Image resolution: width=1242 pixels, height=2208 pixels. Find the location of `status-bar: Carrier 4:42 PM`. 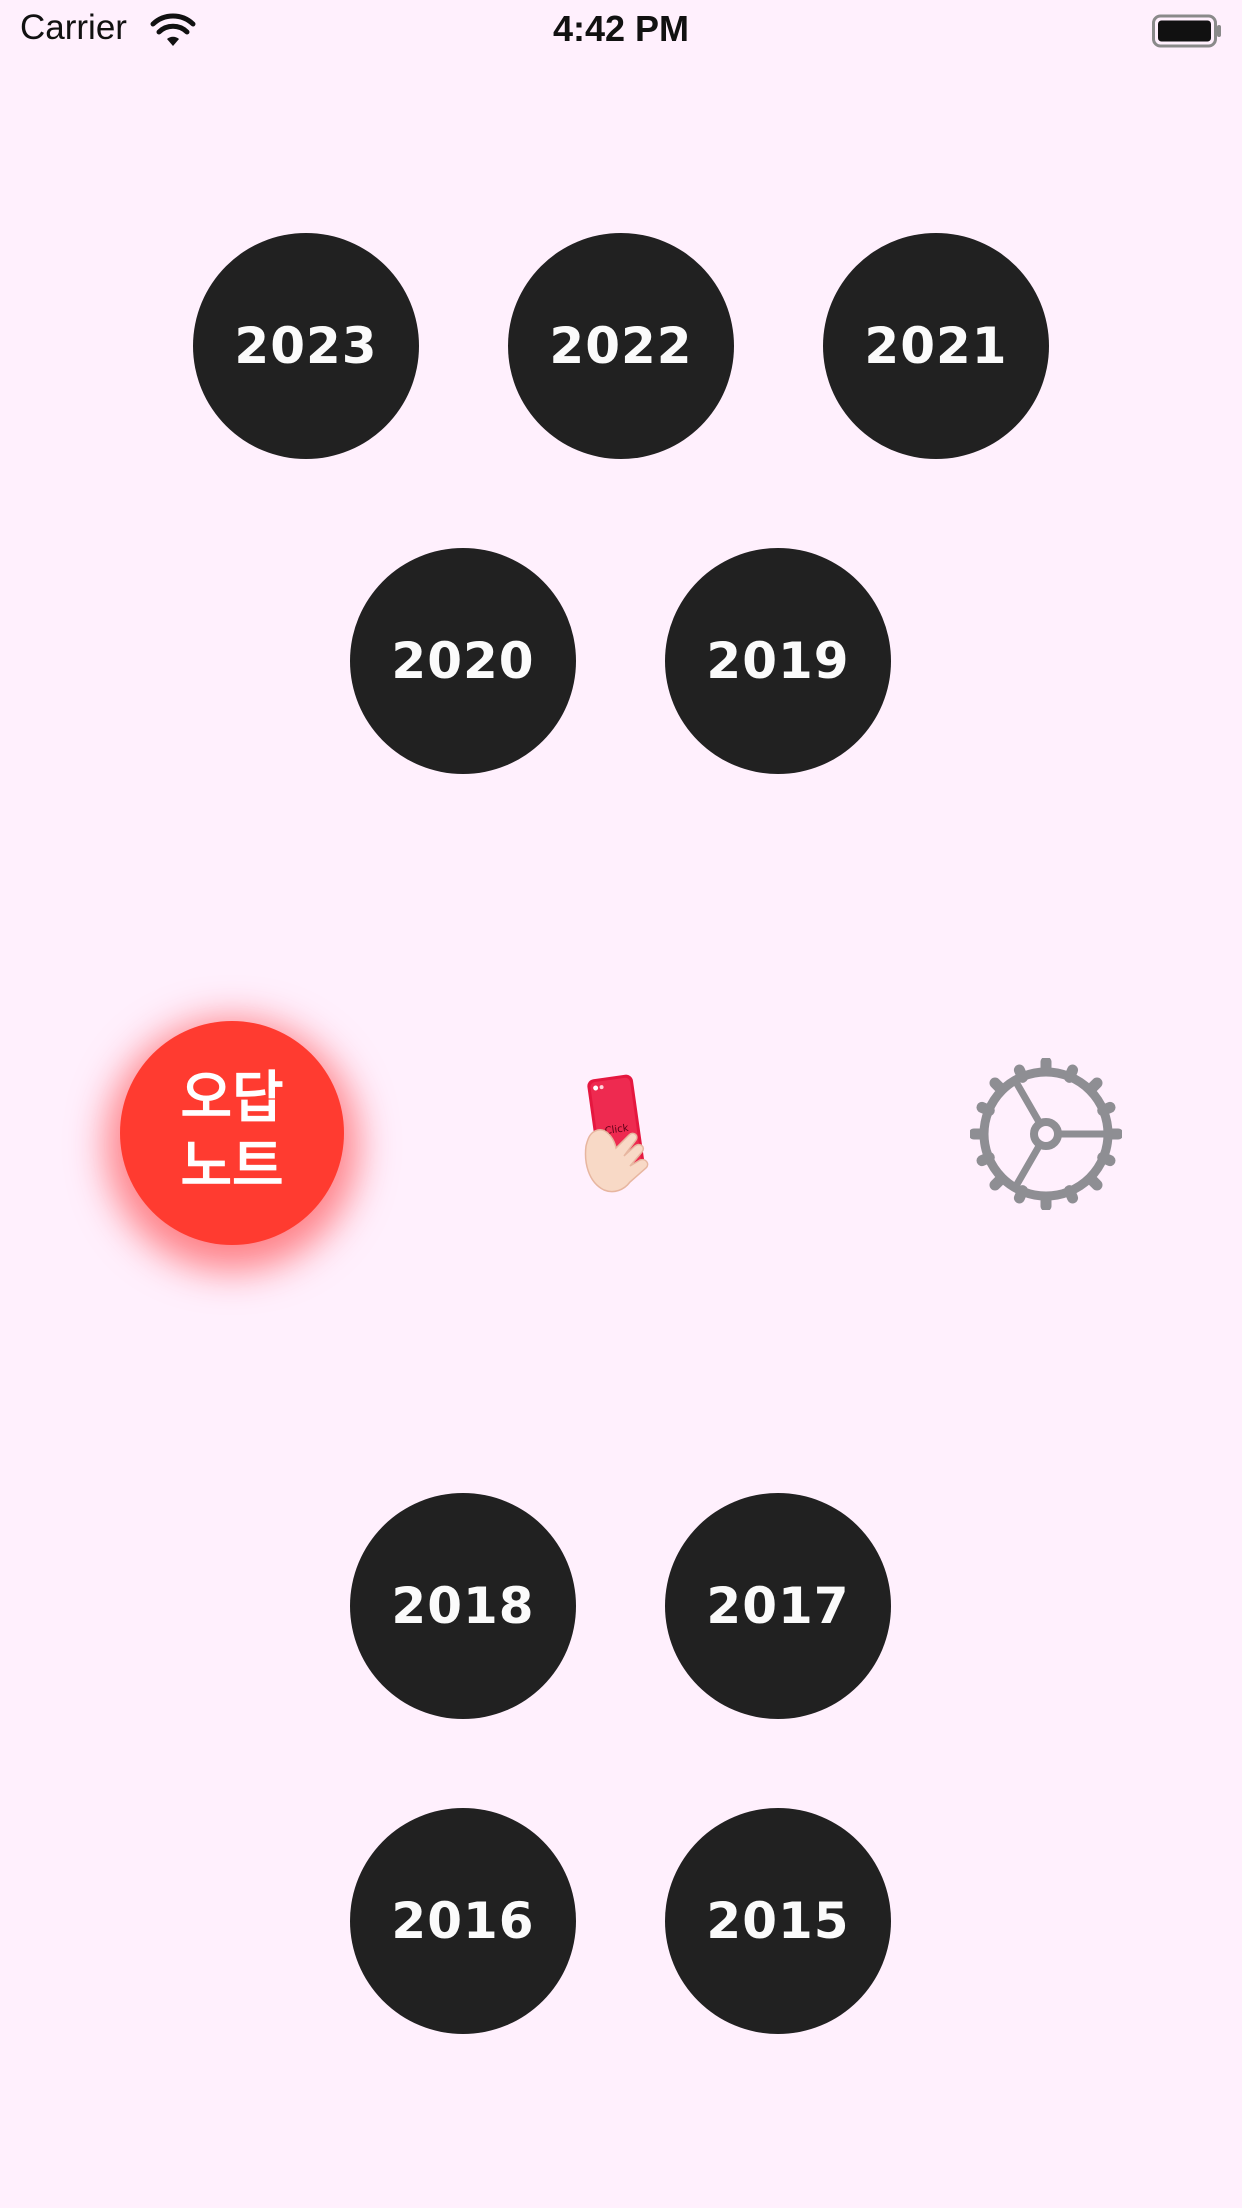

status-bar: Carrier 4:42 PM is located at coordinates (621, 30).